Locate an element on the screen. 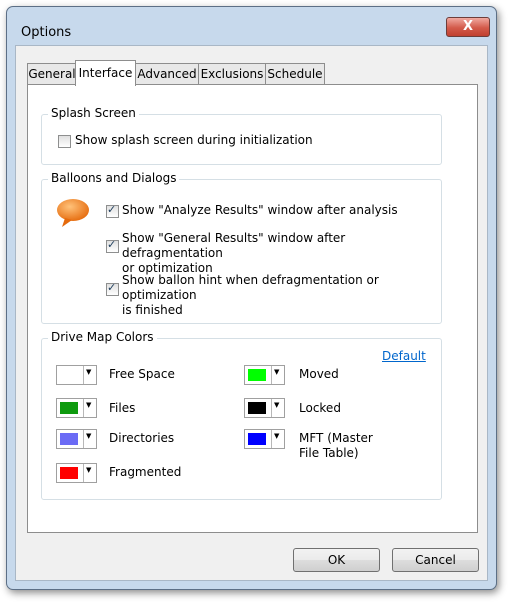  directories-label: Directories is located at coordinates (141, 438).